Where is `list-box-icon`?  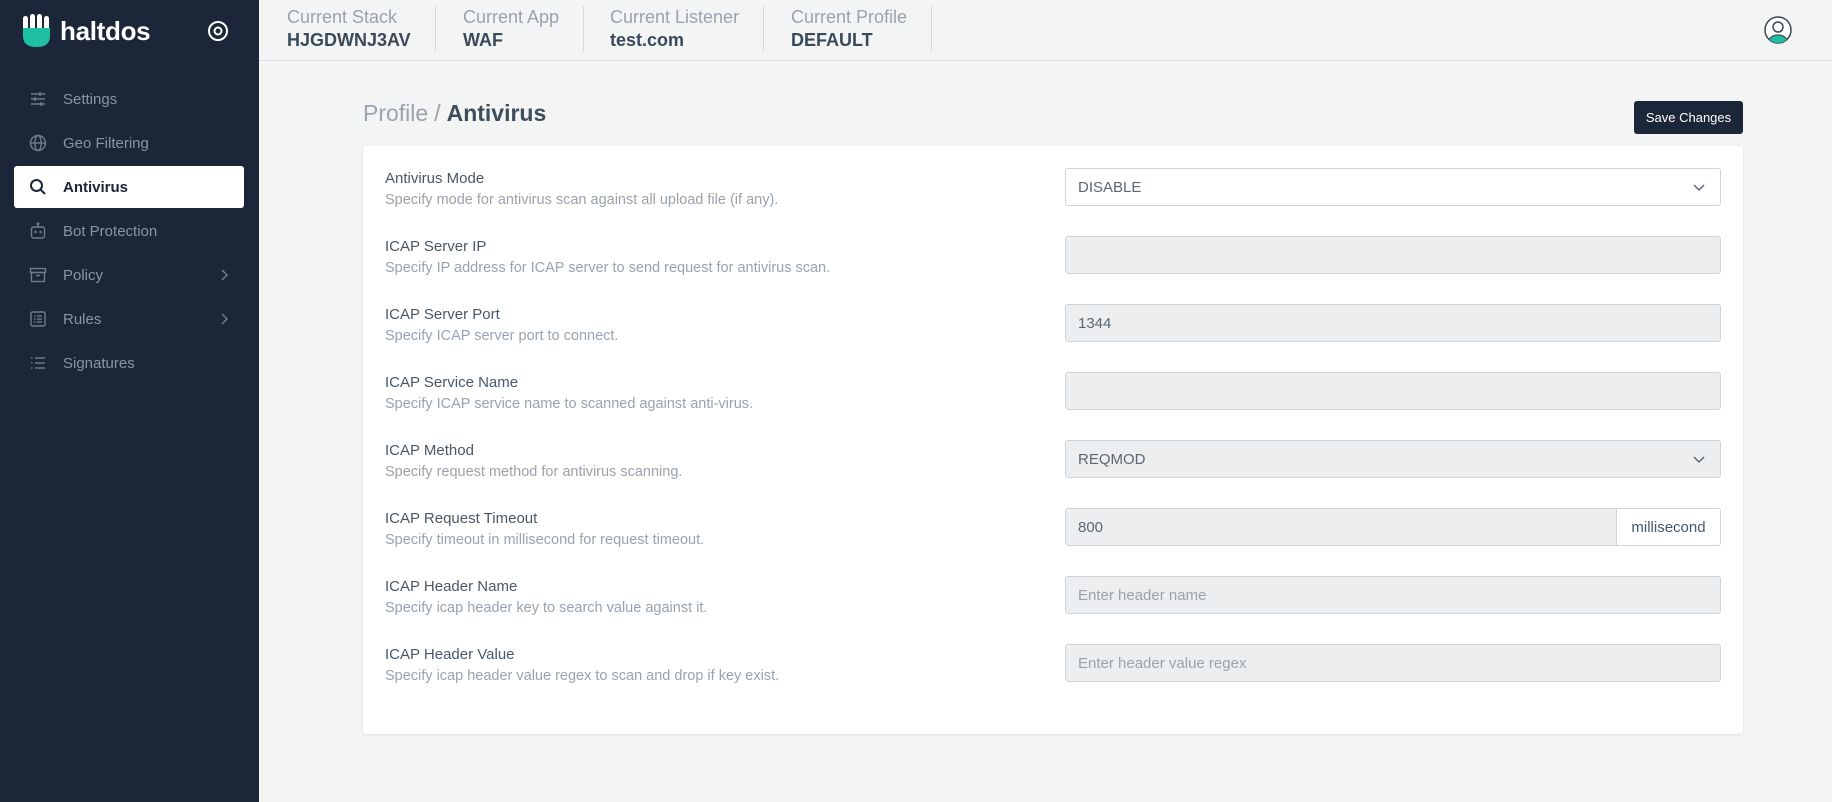 list-box-icon is located at coordinates (38, 319).